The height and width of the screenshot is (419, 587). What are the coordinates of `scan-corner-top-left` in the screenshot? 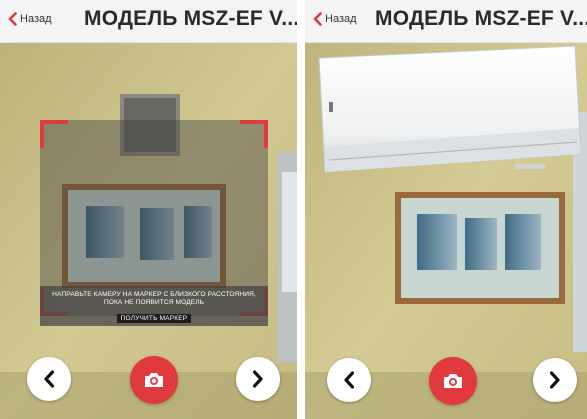 It's located at (54, 134).